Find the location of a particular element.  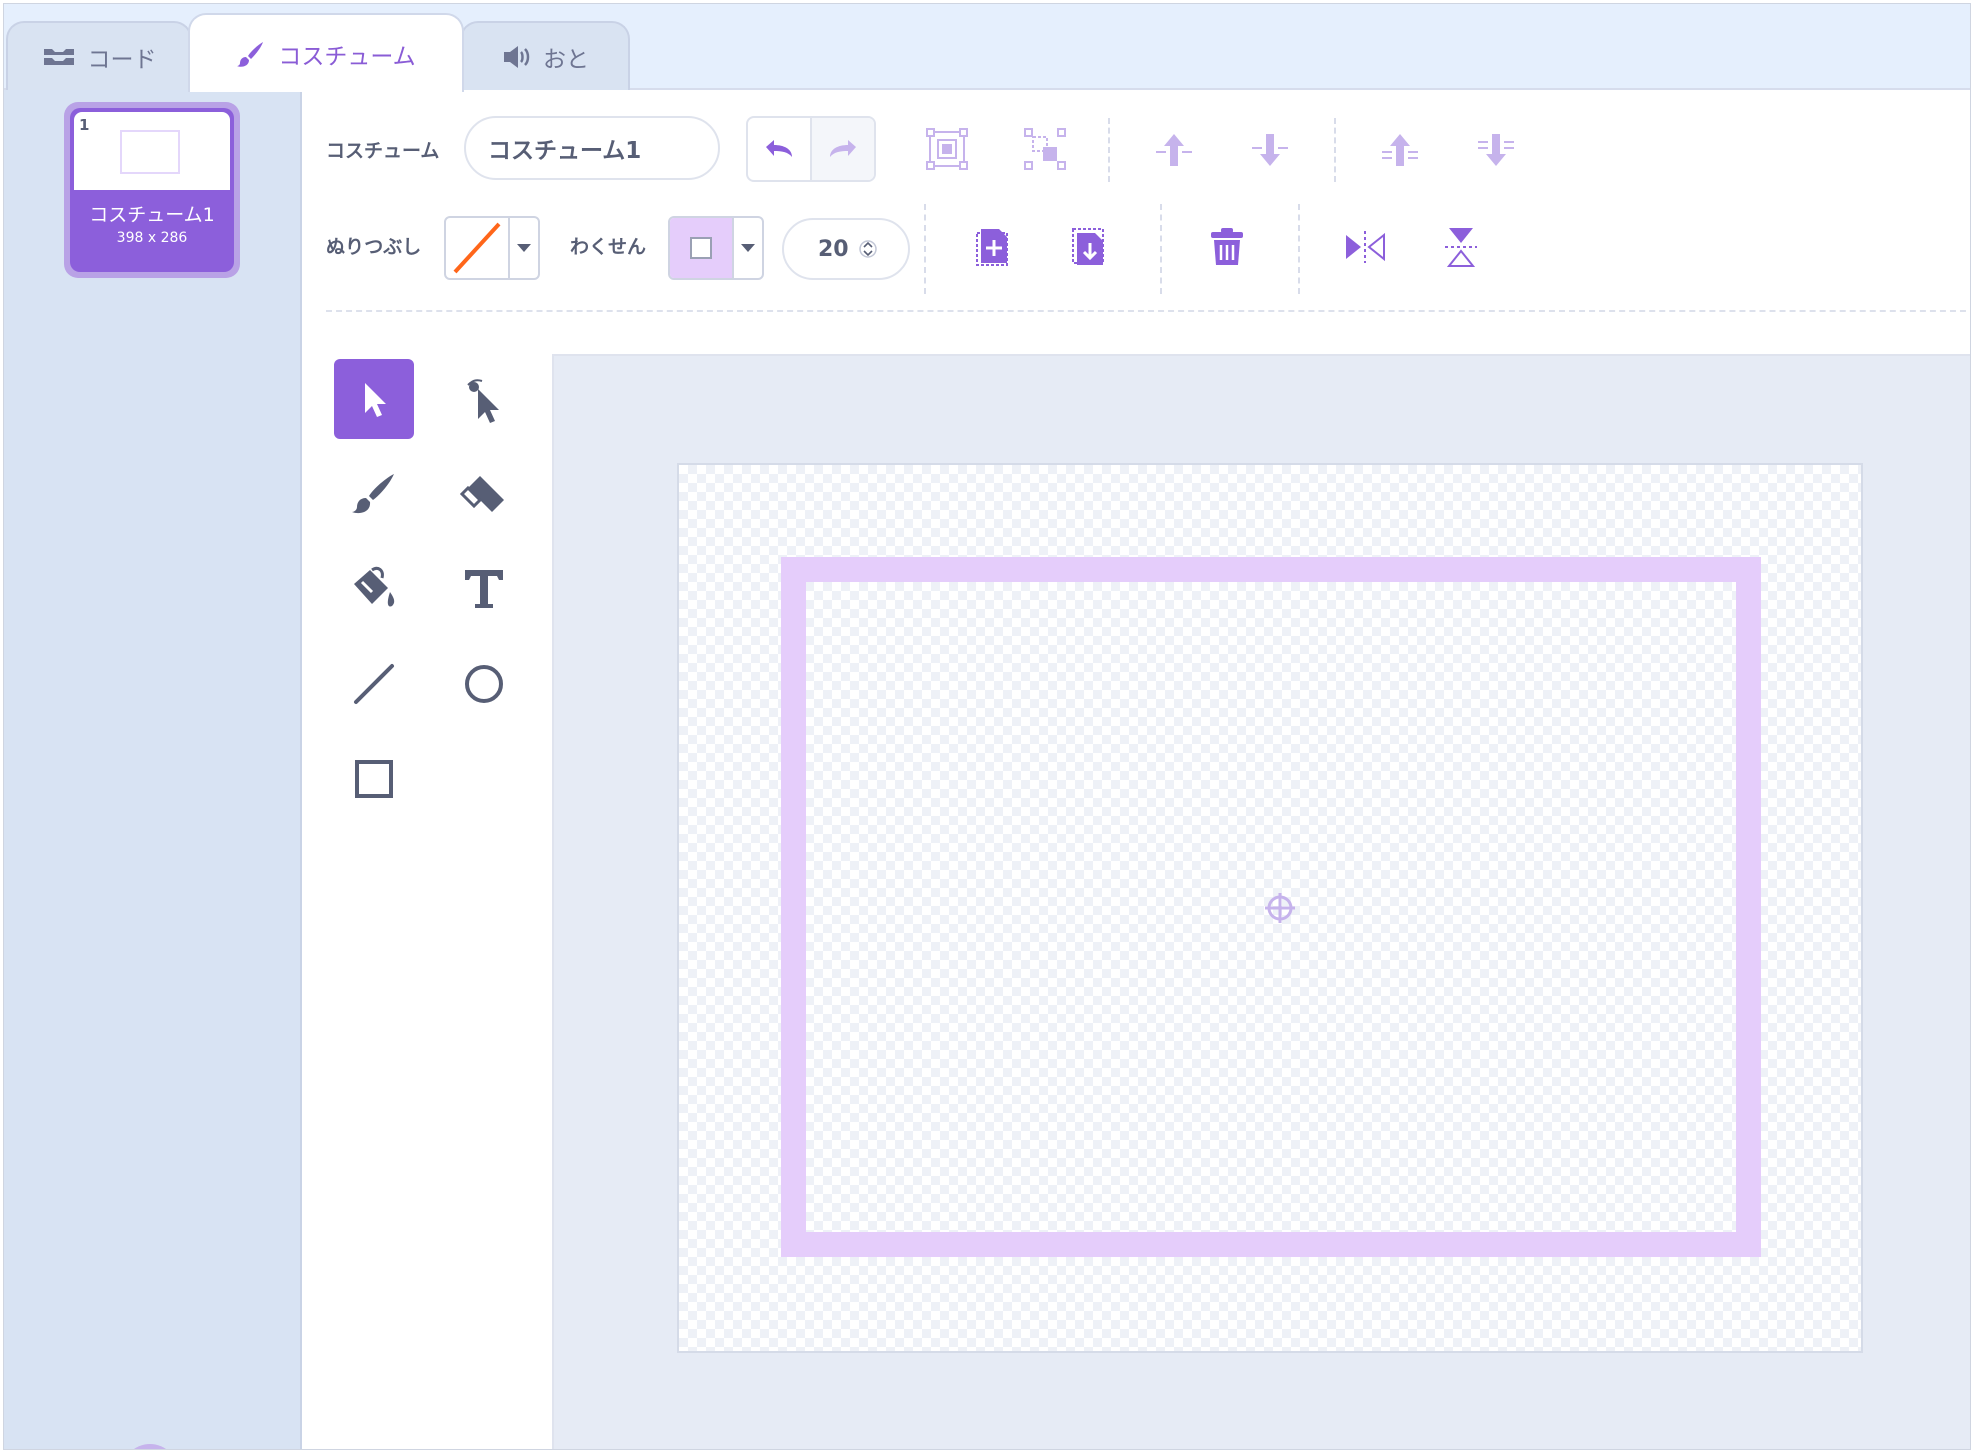

back-icon is located at coordinates (1496, 150).